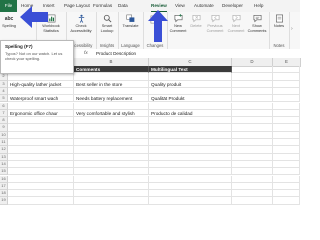  I want to click on tab-formulas: Formulas, so click(102, 6).